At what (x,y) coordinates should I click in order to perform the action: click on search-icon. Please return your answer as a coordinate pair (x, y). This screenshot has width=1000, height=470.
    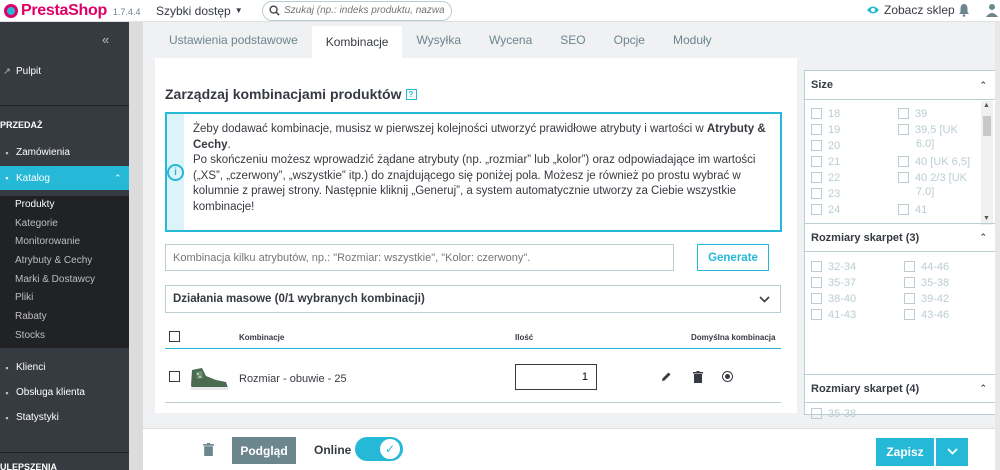
    Looking at the image, I should click on (274, 10).